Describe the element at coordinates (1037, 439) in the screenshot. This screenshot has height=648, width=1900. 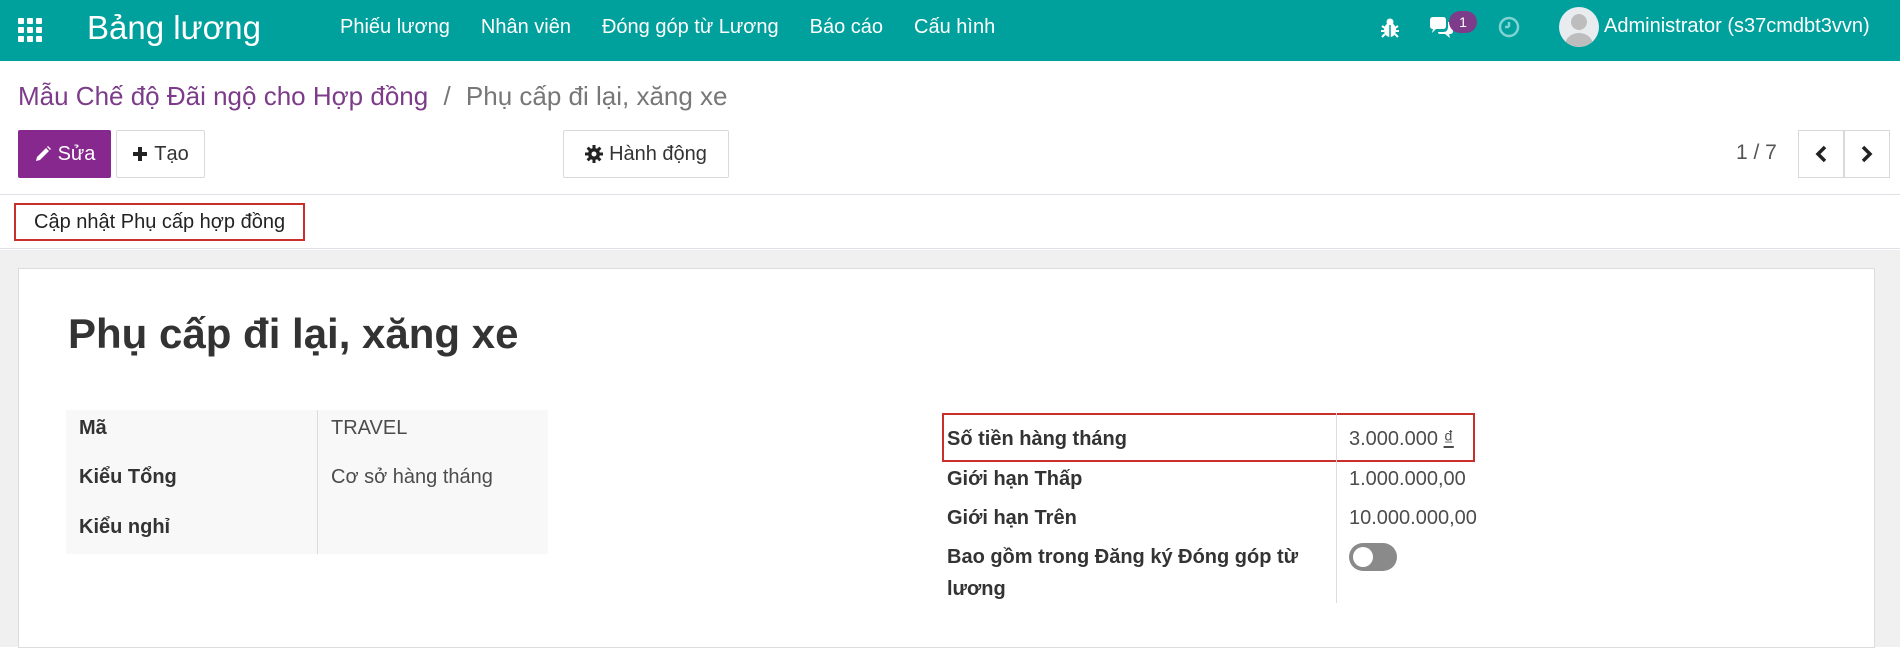
I see `monthly-amount-label: Số tiền hàng tháng` at that location.